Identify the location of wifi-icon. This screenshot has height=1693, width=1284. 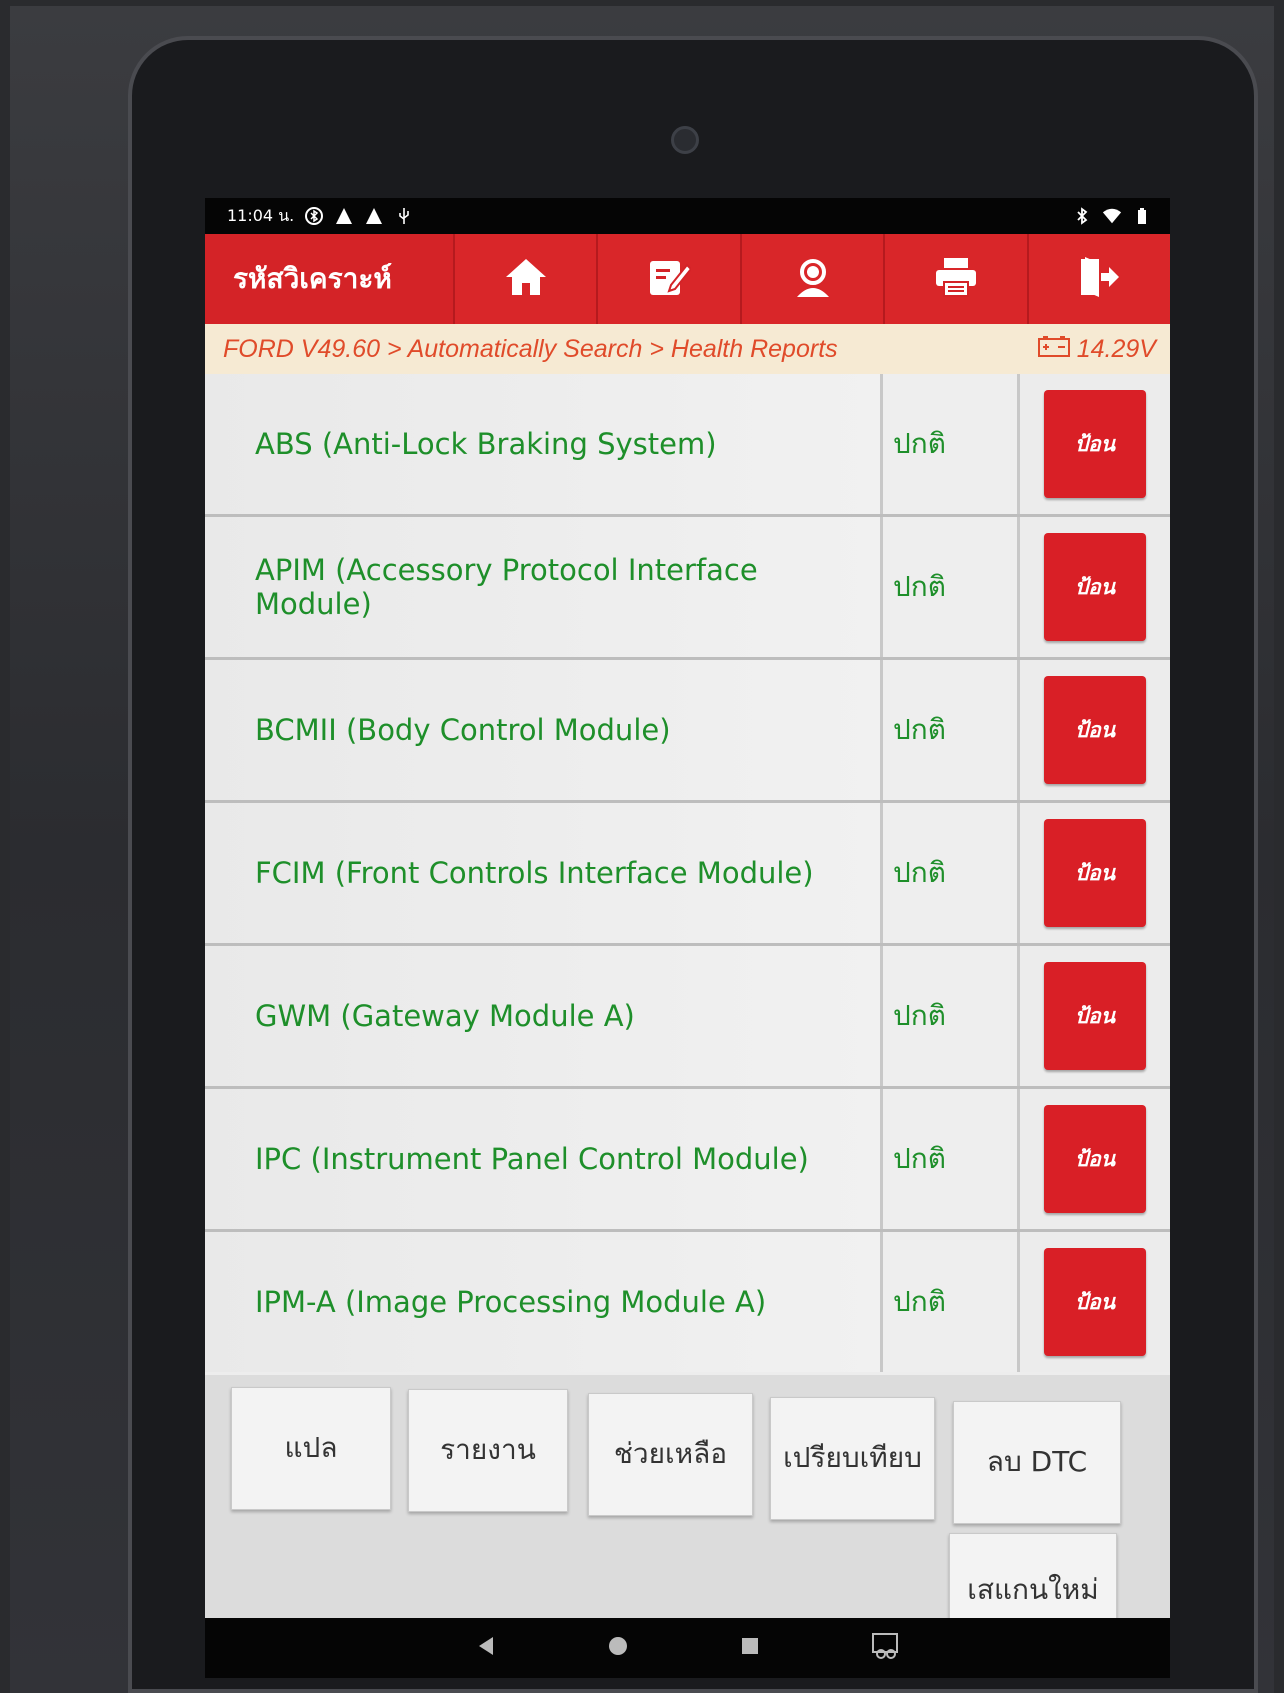
(1112, 216).